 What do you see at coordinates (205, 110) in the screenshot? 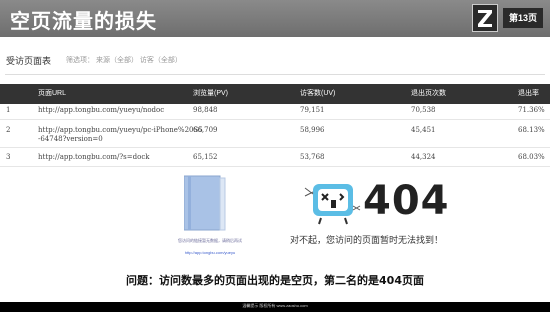
I see `table-row-pv: 98,848` at bounding box center [205, 110].